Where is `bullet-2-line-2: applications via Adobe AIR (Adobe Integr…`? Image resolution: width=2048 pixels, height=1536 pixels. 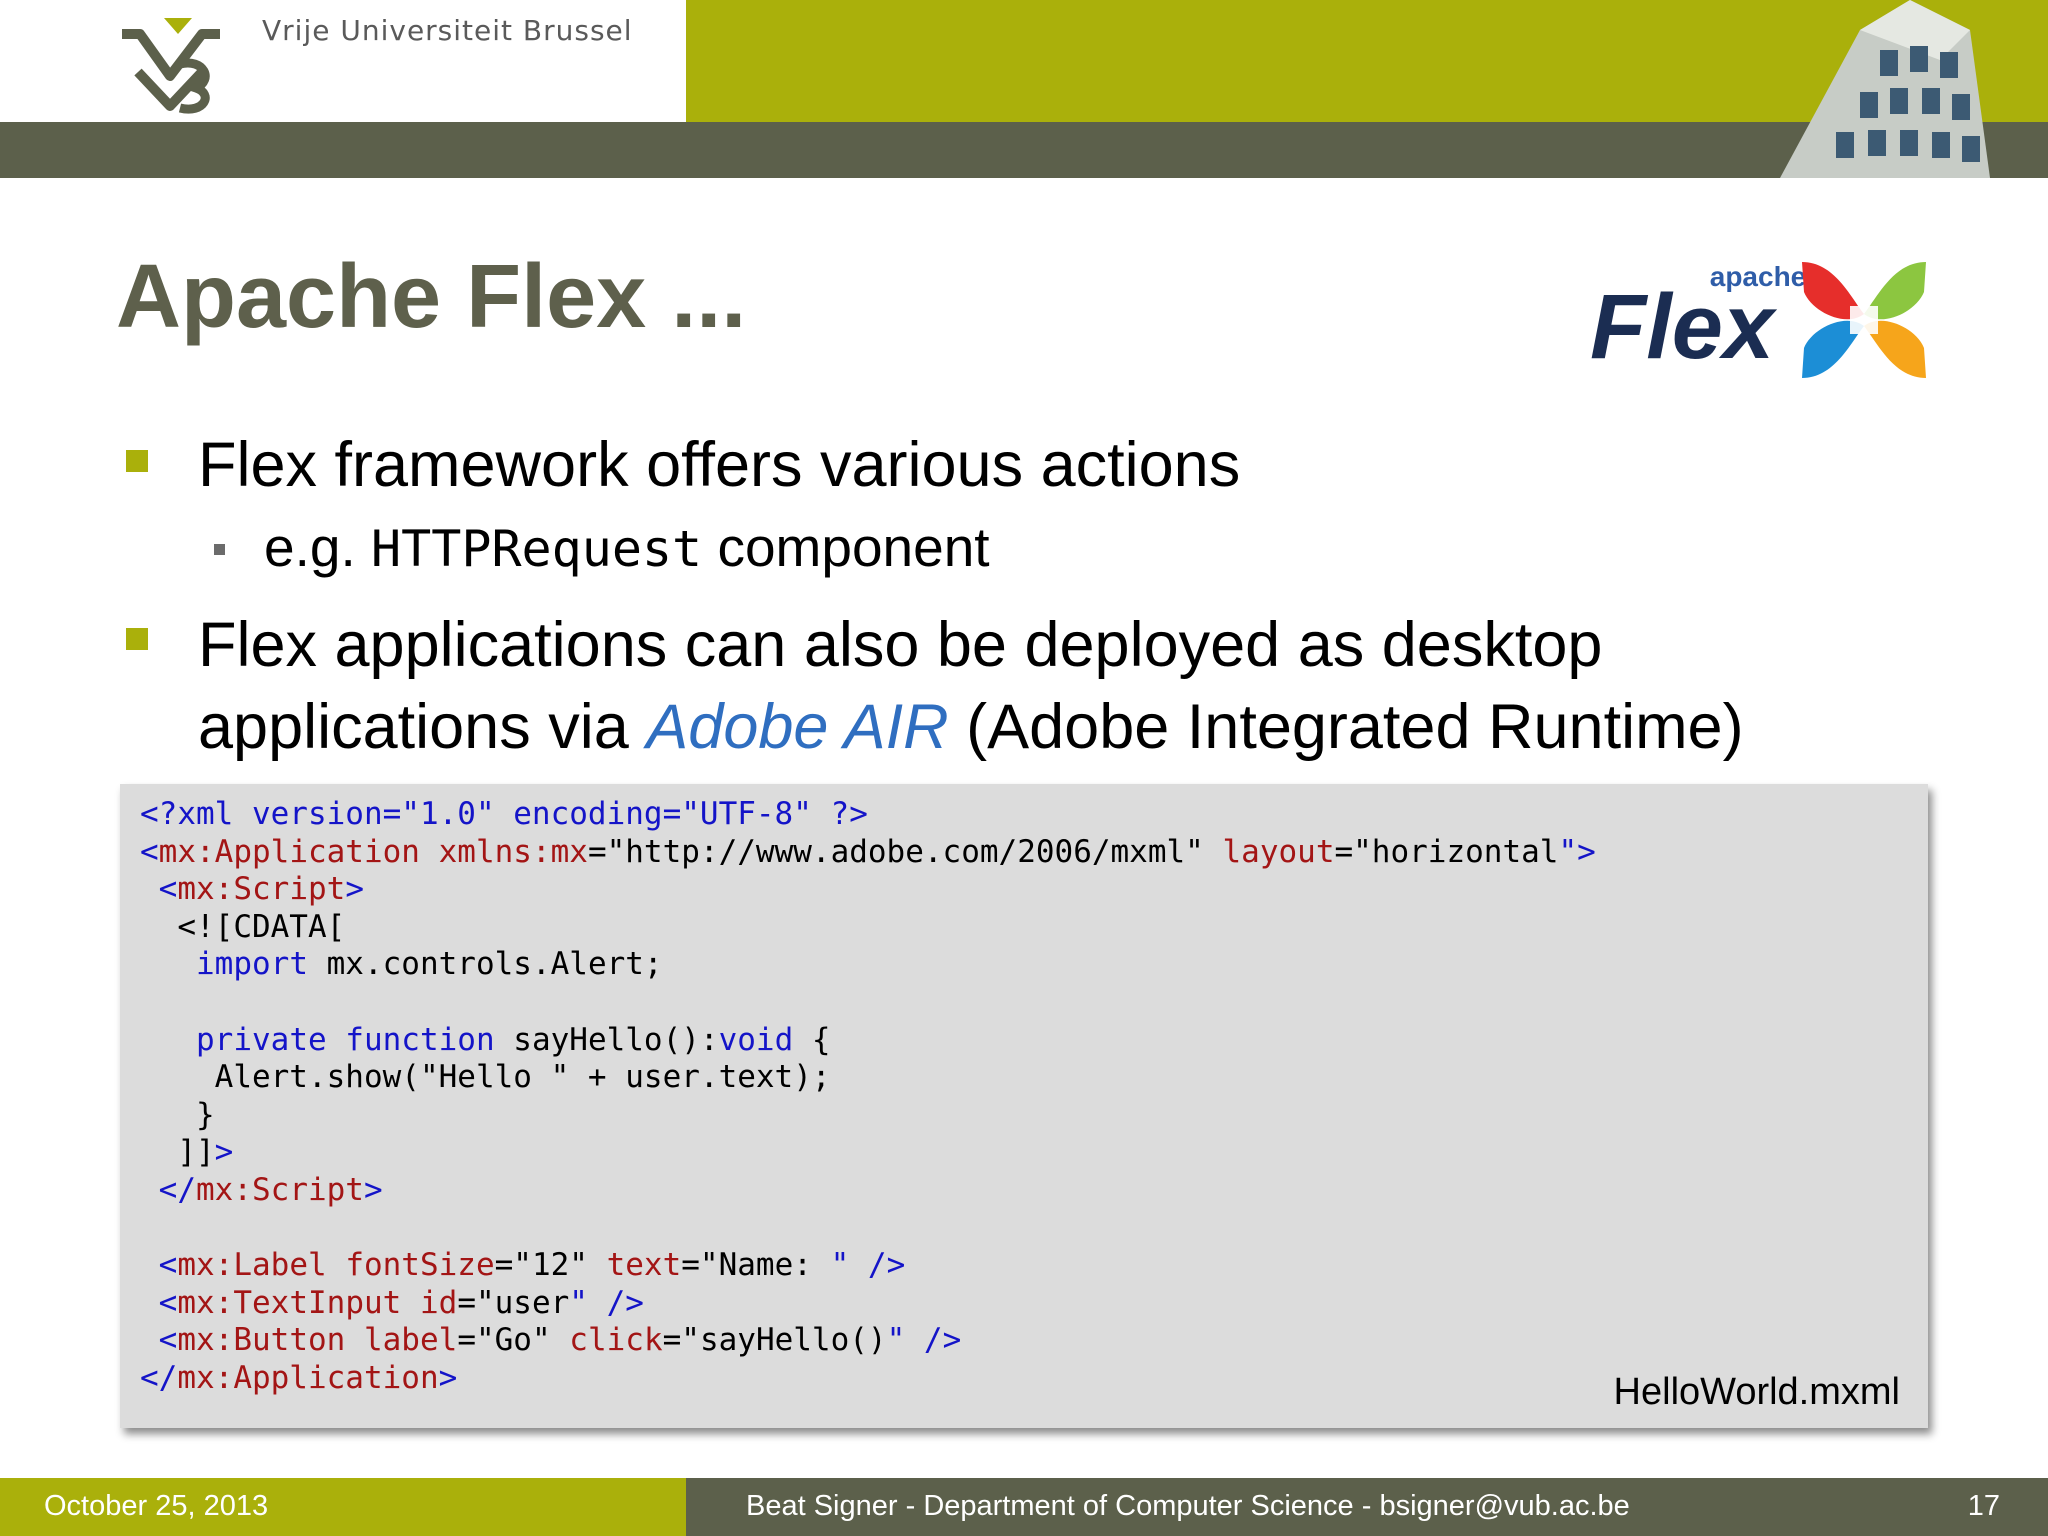 bullet-2-line-2: applications via Adobe AIR (Adobe Integr… is located at coordinates (971, 727).